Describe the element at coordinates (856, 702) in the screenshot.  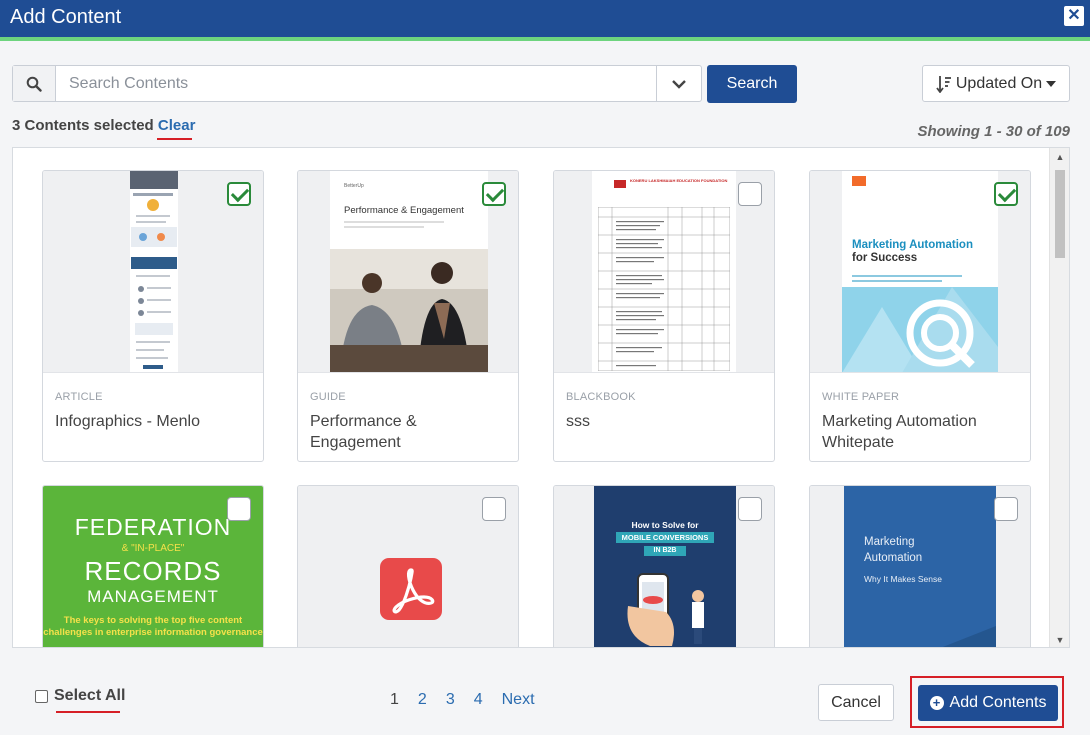
I see `cancel-button: Cancel` at that location.